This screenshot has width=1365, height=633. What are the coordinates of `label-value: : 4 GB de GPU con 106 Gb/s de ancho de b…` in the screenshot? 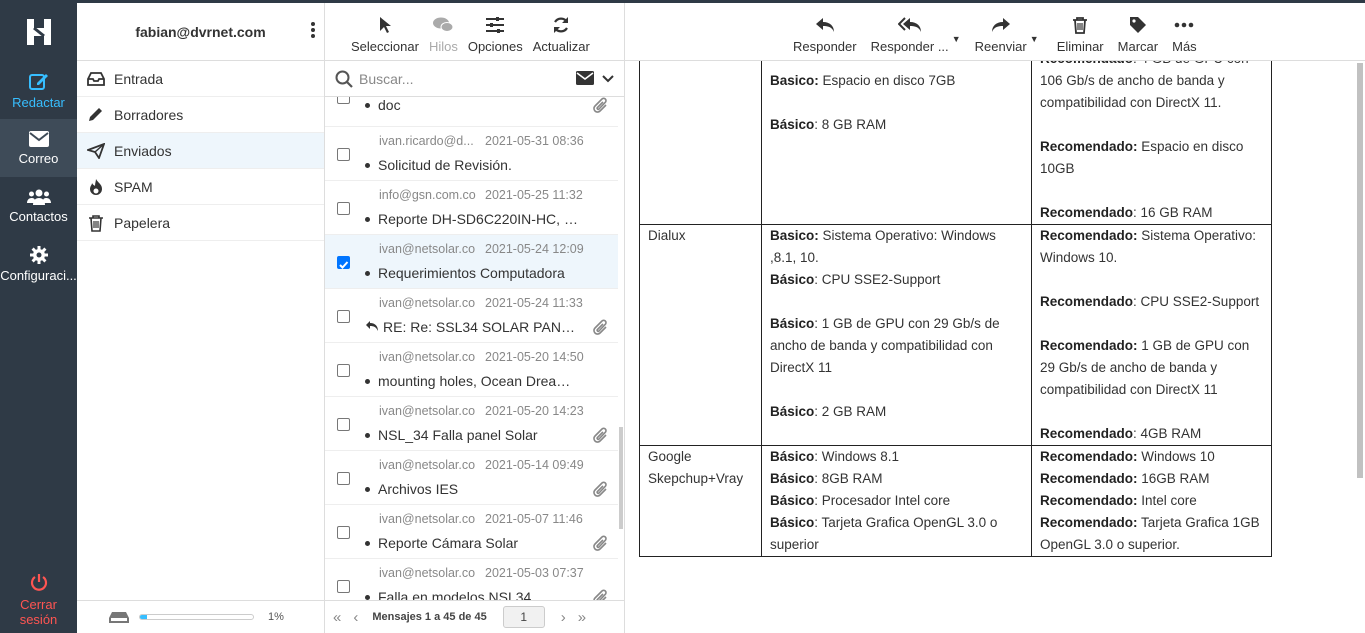 It's located at (1144, 85).